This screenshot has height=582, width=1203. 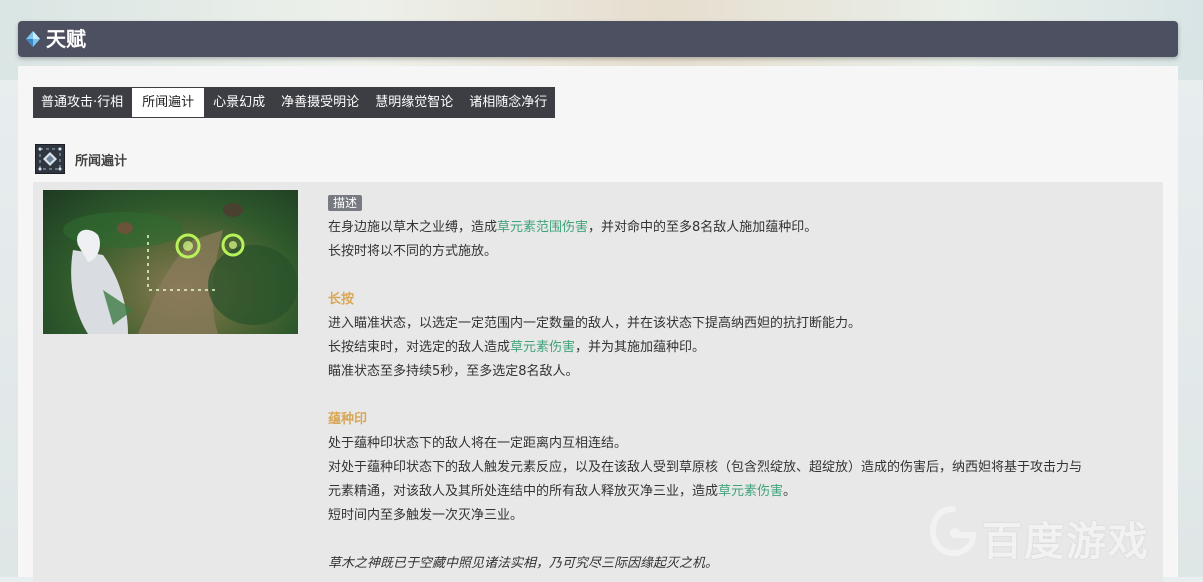 What do you see at coordinates (168, 102) in the screenshot?
I see `tab-all-schemes: 所闻遍计` at bounding box center [168, 102].